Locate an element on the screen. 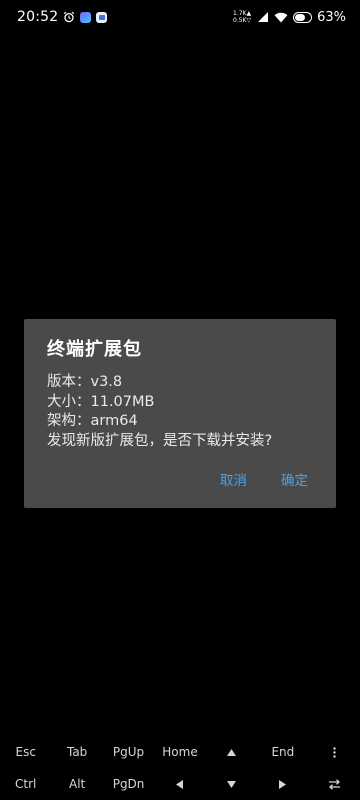 The height and width of the screenshot is (800, 360). size-line: 大小：11.07MB is located at coordinates (101, 401).